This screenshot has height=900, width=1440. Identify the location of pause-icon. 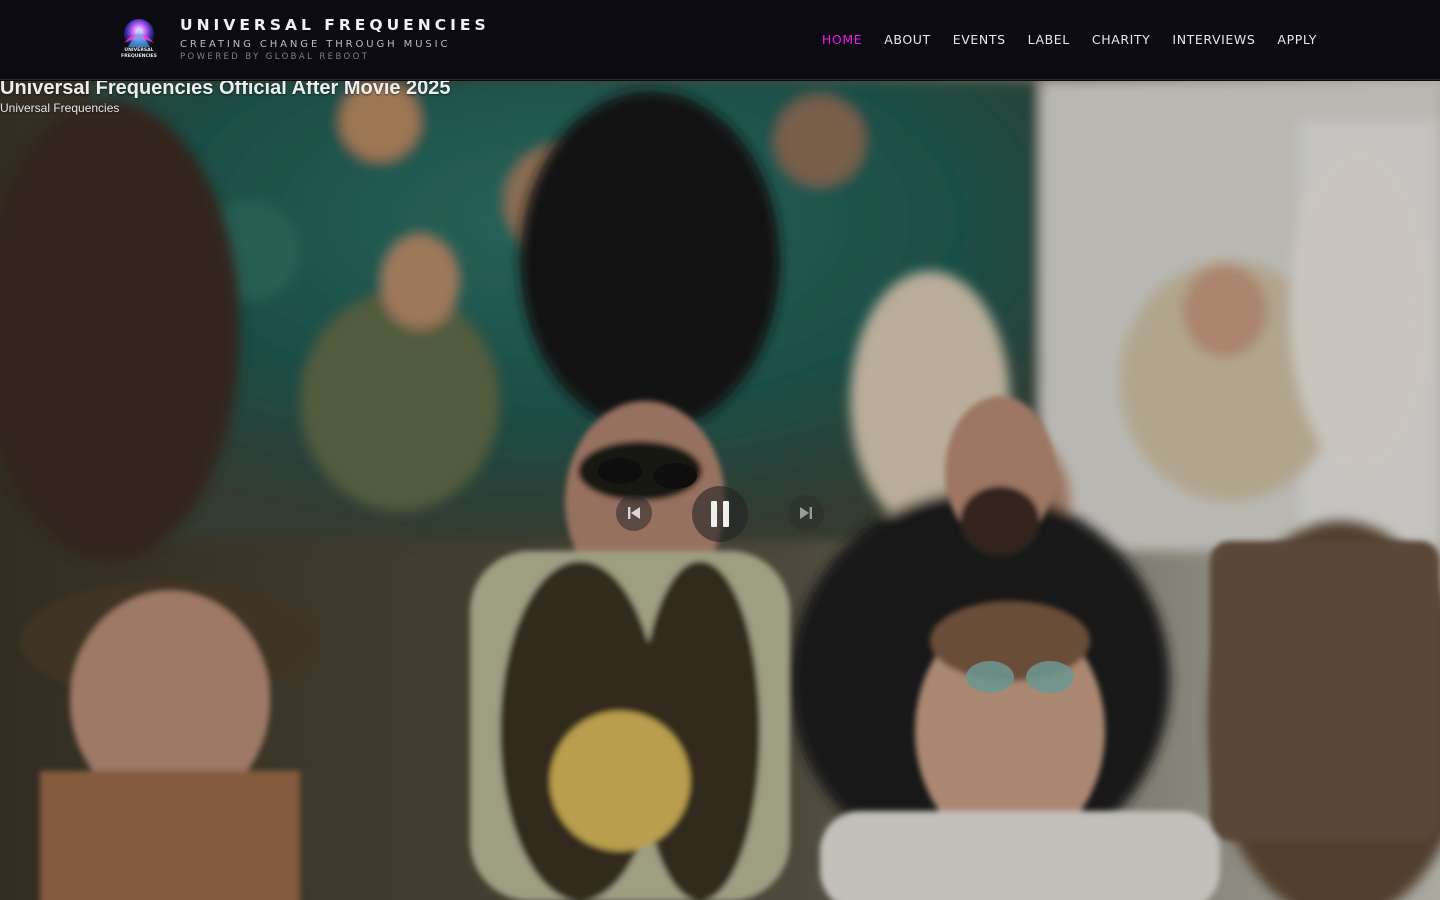
(720, 514).